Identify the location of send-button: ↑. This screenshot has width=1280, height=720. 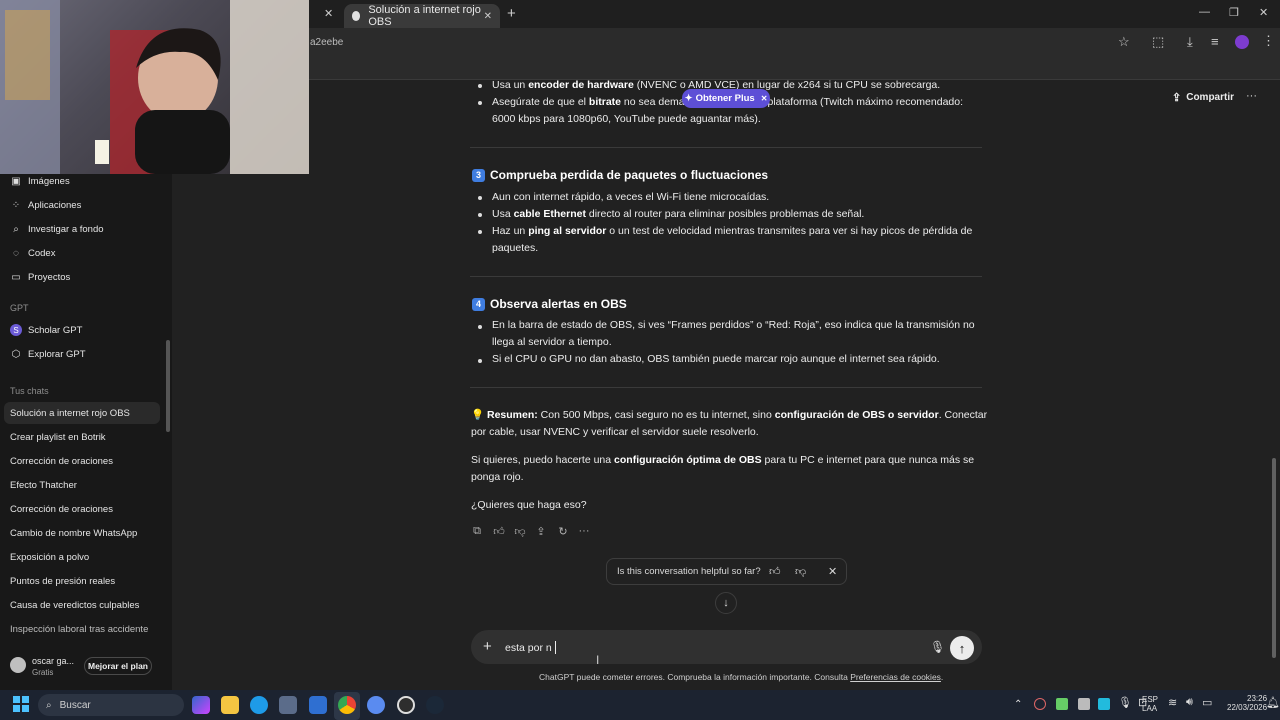
(962, 648).